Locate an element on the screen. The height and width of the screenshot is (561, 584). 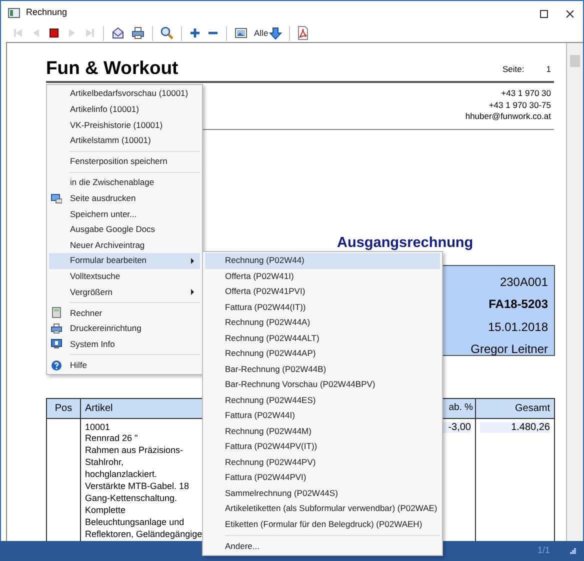
page-counter: 1/1 is located at coordinates (543, 551).